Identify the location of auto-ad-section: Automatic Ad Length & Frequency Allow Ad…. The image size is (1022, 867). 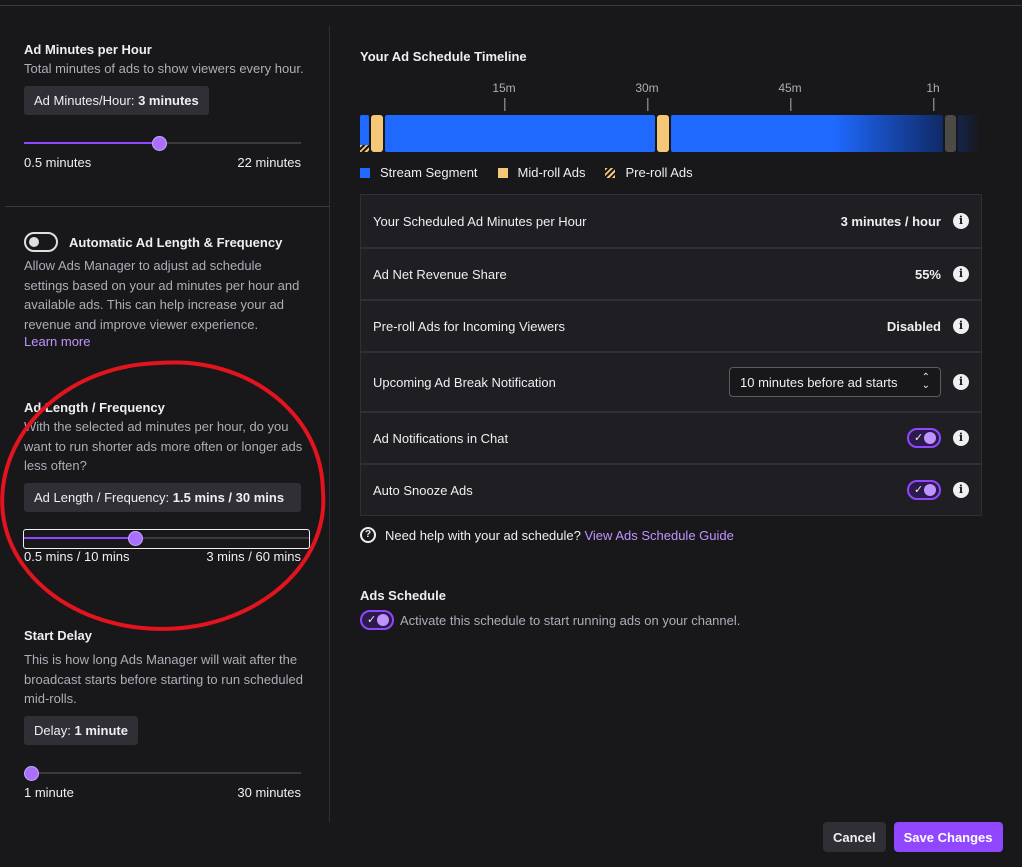
(166, 290).